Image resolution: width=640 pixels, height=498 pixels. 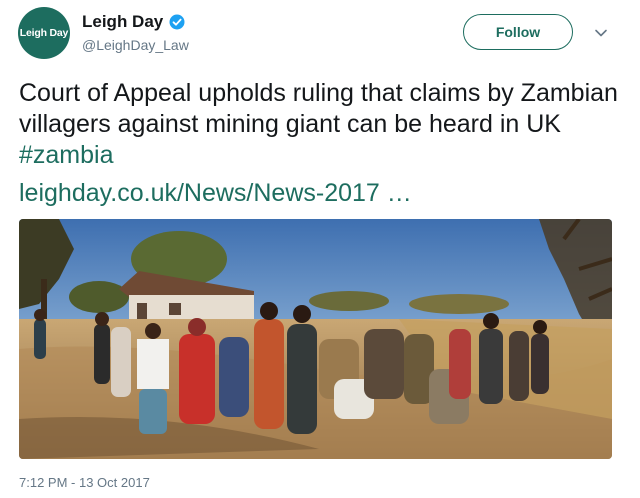 I want to click on chevron-down-icon, so click(x=601, y=33).